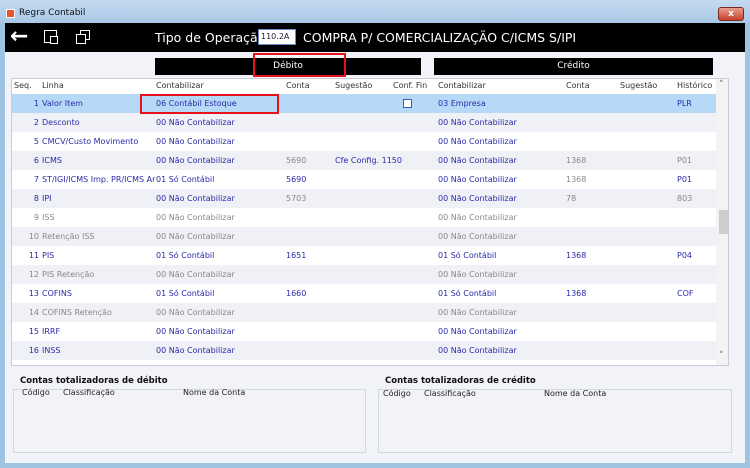 The width and height of the screenshot is (750, 468). I want to click on col-credito-contabilizar: Contabilizar, so click(462, 85).